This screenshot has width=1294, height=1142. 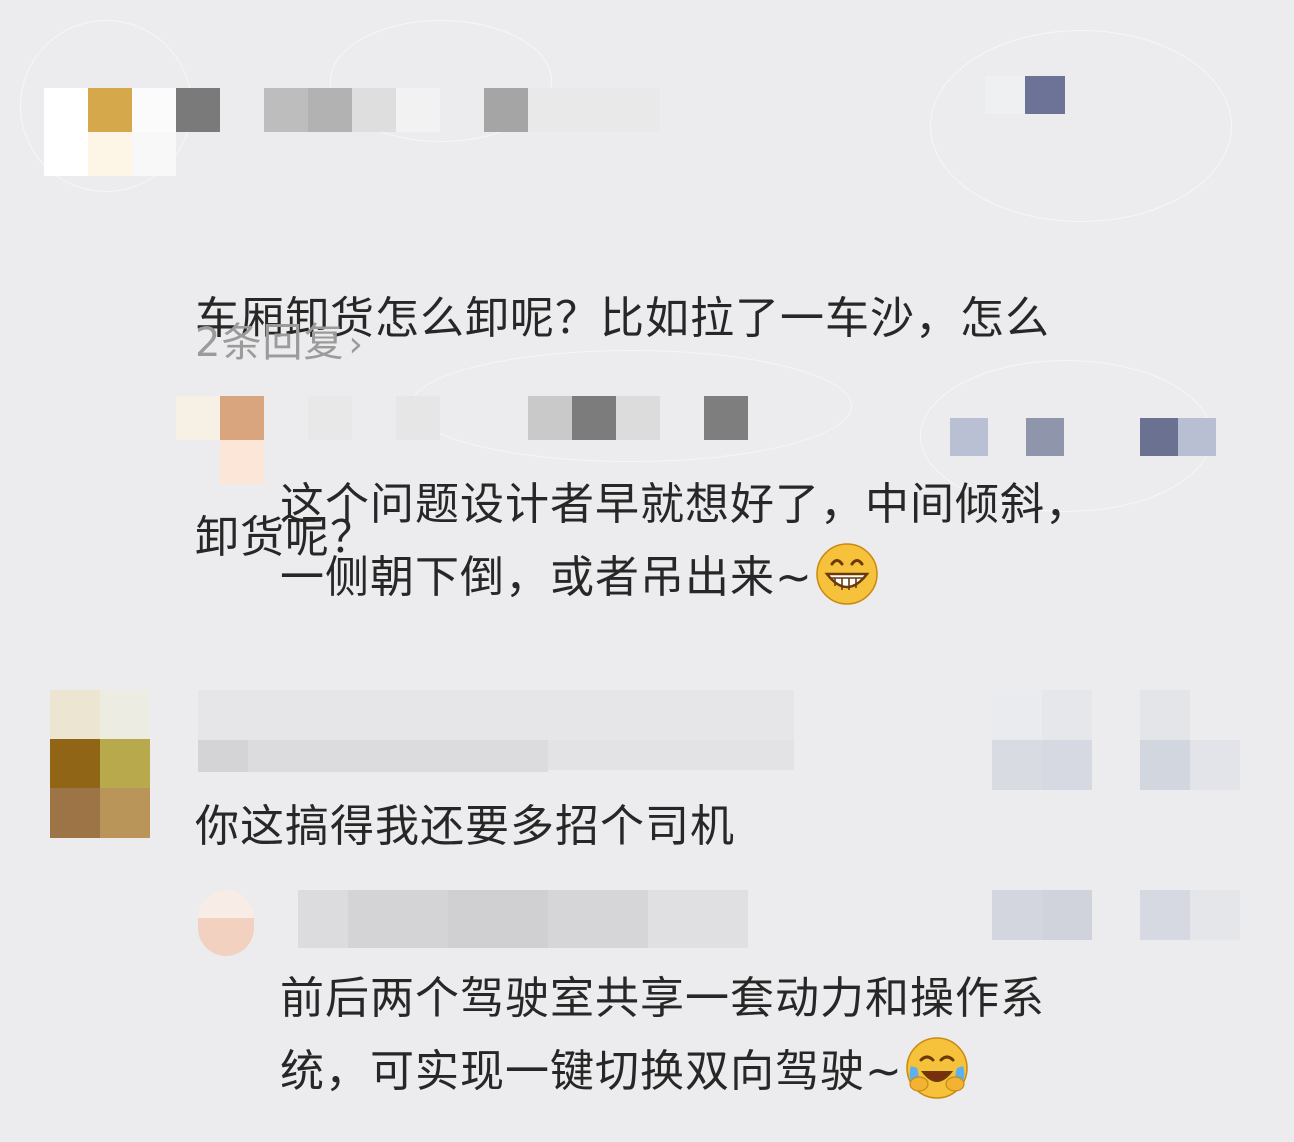 What do you see at coordinates (465, 826) in the screenshot?
I see `comment-text: 你这搞得我还要多招个司机` at bounding box center [465, 826].